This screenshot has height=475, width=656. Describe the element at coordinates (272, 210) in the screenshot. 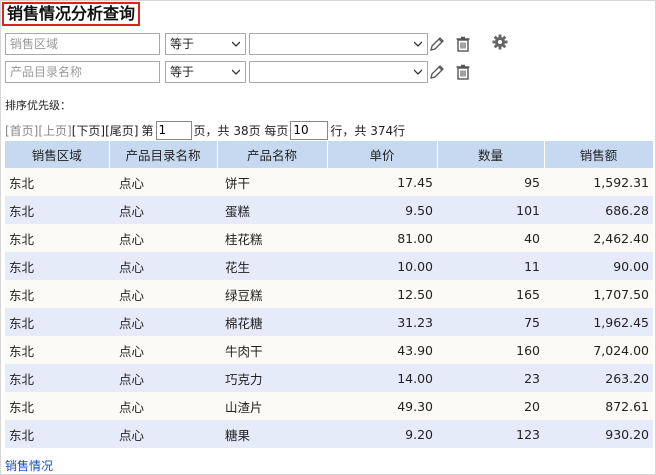

I see `cell-product: 蛋糕` at that location.